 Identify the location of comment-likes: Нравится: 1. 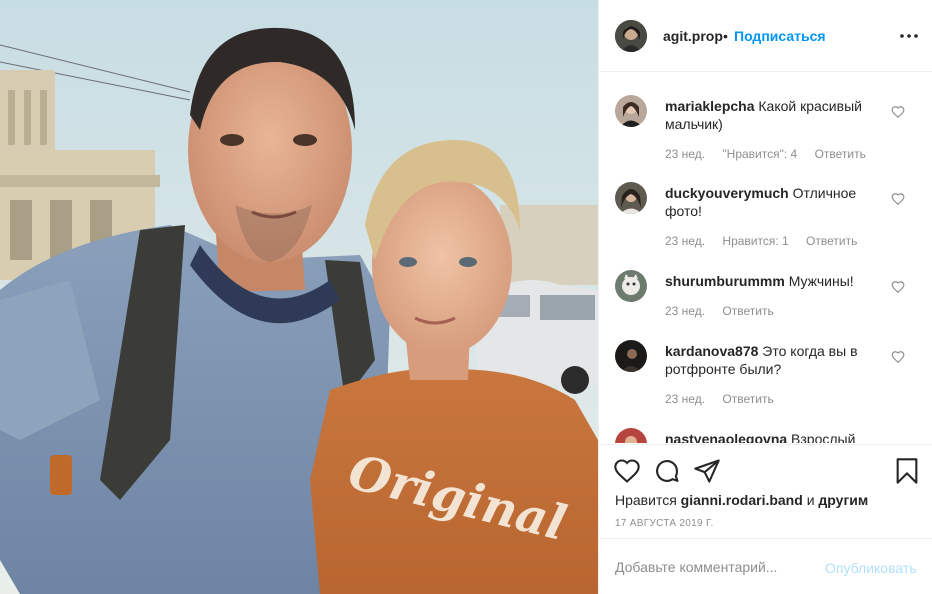
(755, 241).